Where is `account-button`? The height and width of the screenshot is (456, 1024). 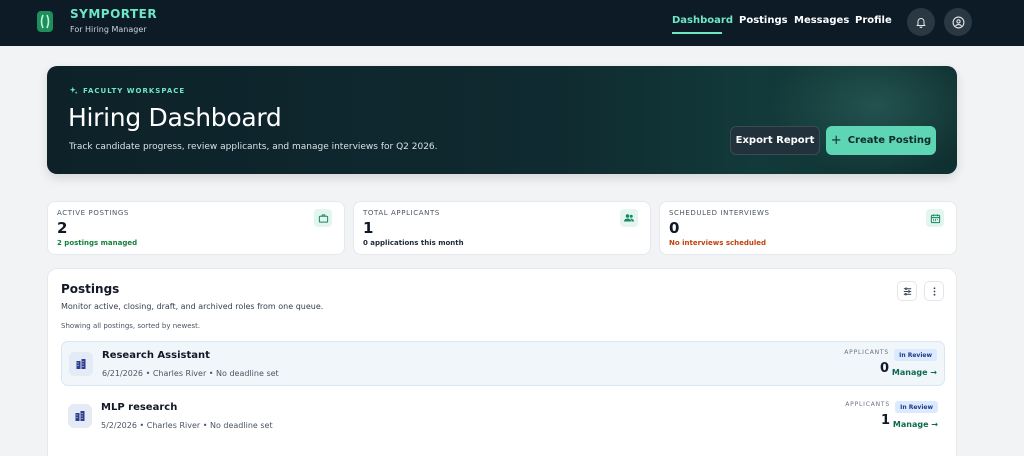
account-button is located at coordinates (958, 22).